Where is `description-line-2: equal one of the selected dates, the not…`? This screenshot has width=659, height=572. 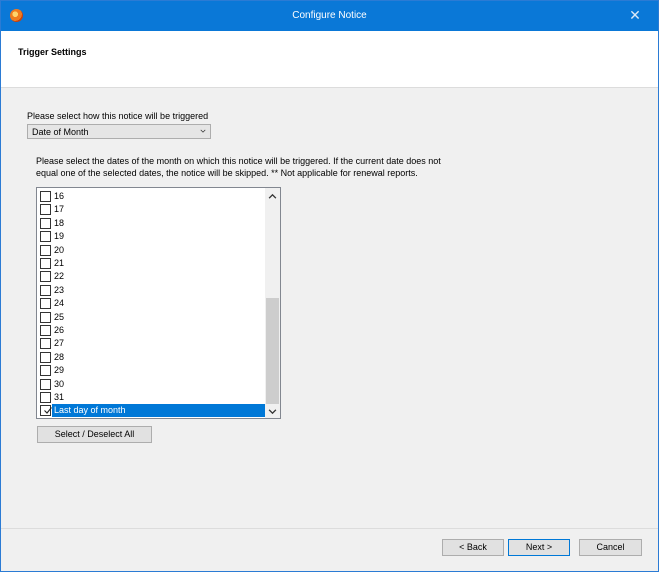
description-line-2: equal one of the selected dates, the not… is located at coordinates (227, 173).